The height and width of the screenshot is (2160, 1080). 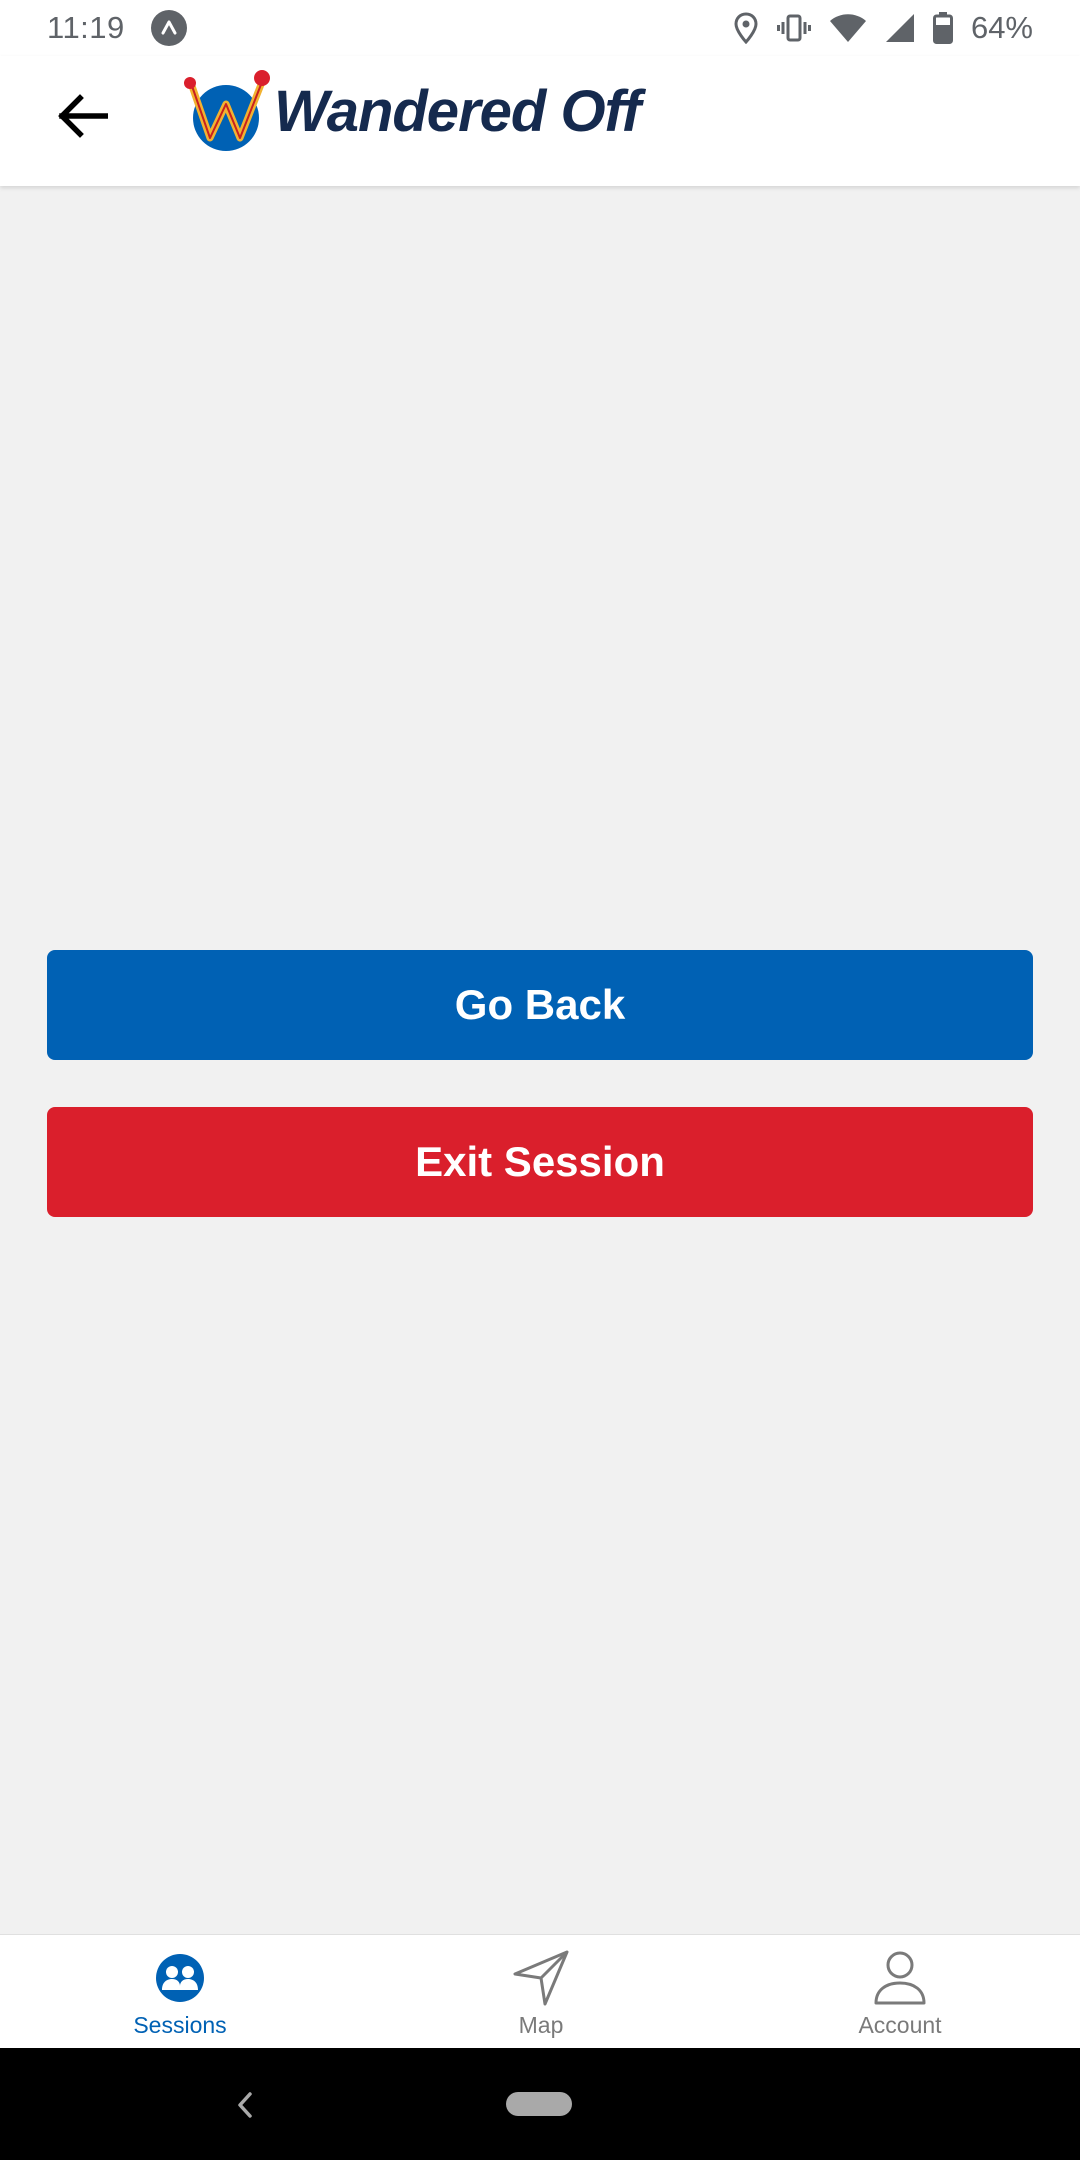 I want to click on bottom-navigation: Sessions Map Account, so click(x=540, y=1991).